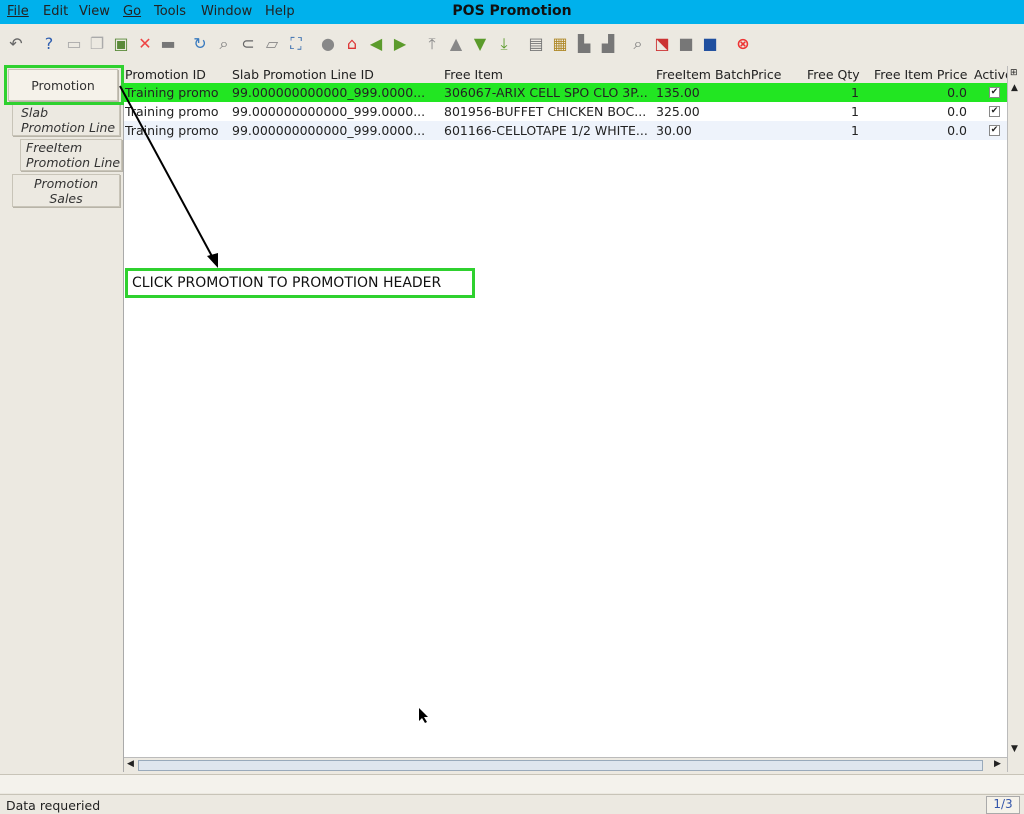 The width and height of the screenshot is (1024, 814). I want to click on footer-separator, so click(512, 783).